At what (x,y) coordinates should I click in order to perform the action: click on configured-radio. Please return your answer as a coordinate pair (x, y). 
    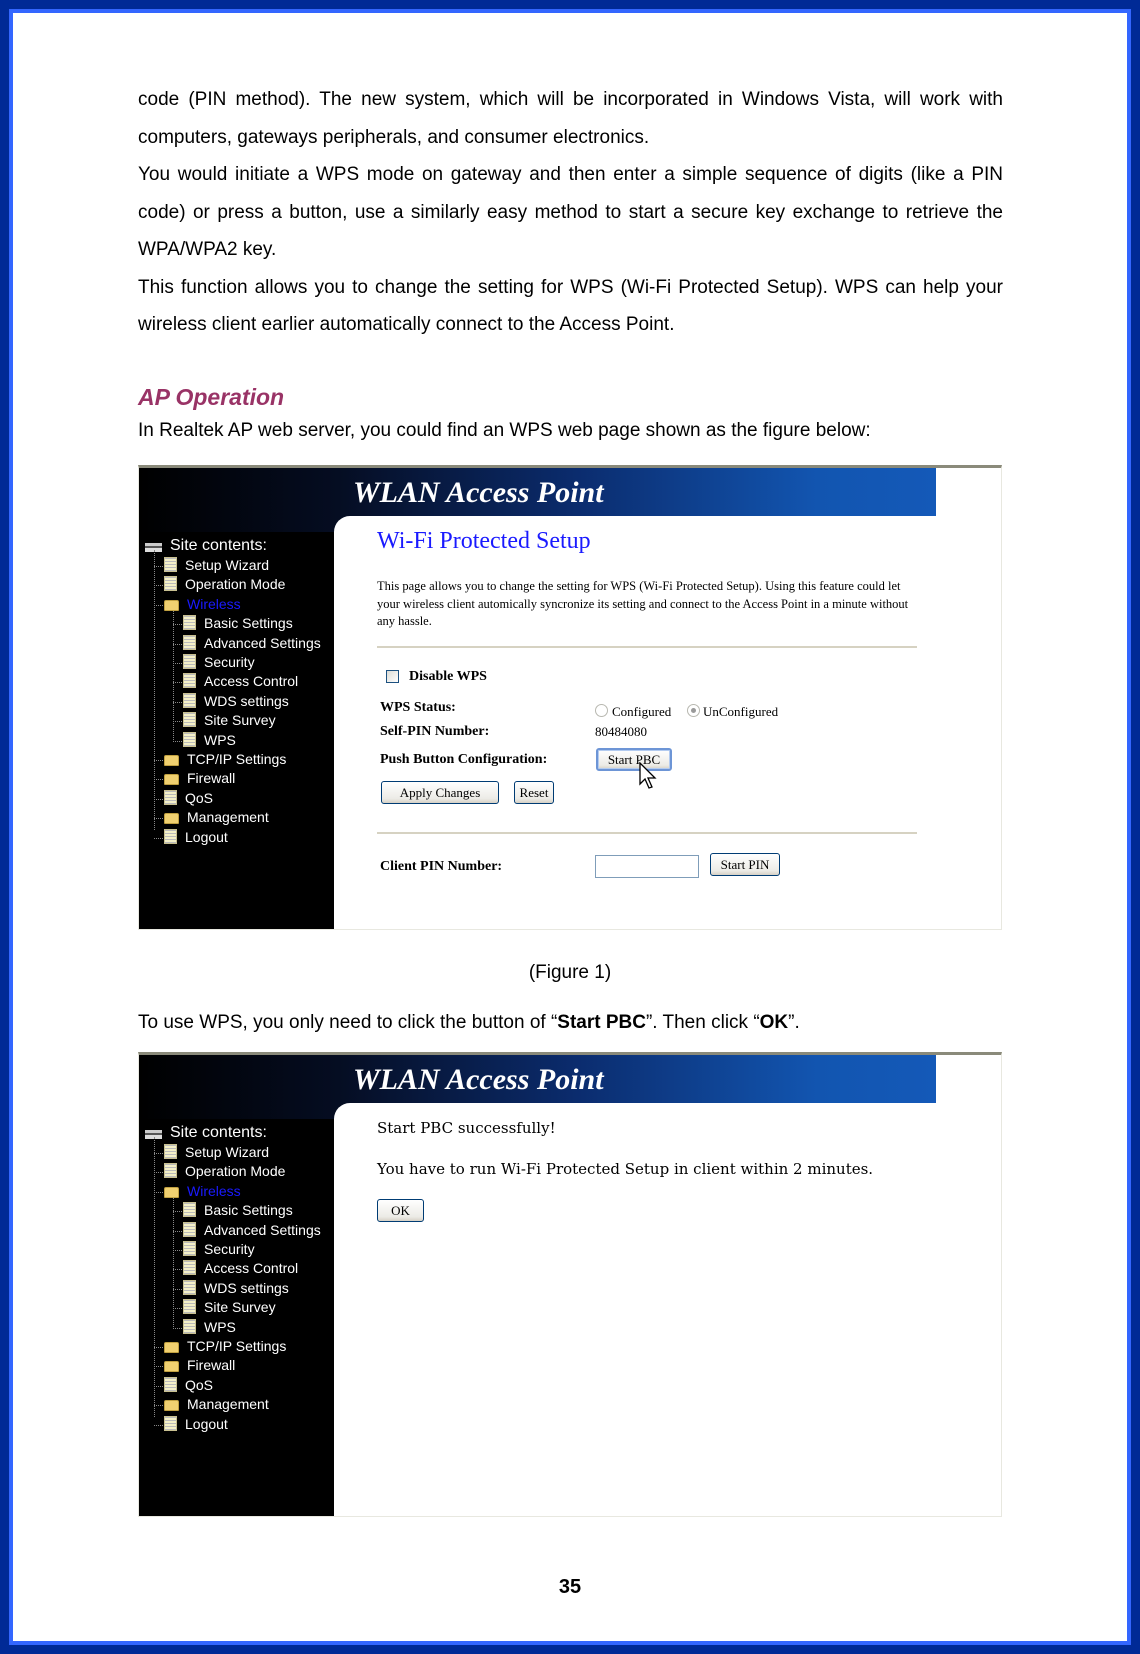
    Looking at the image, I should click on (601, 710).